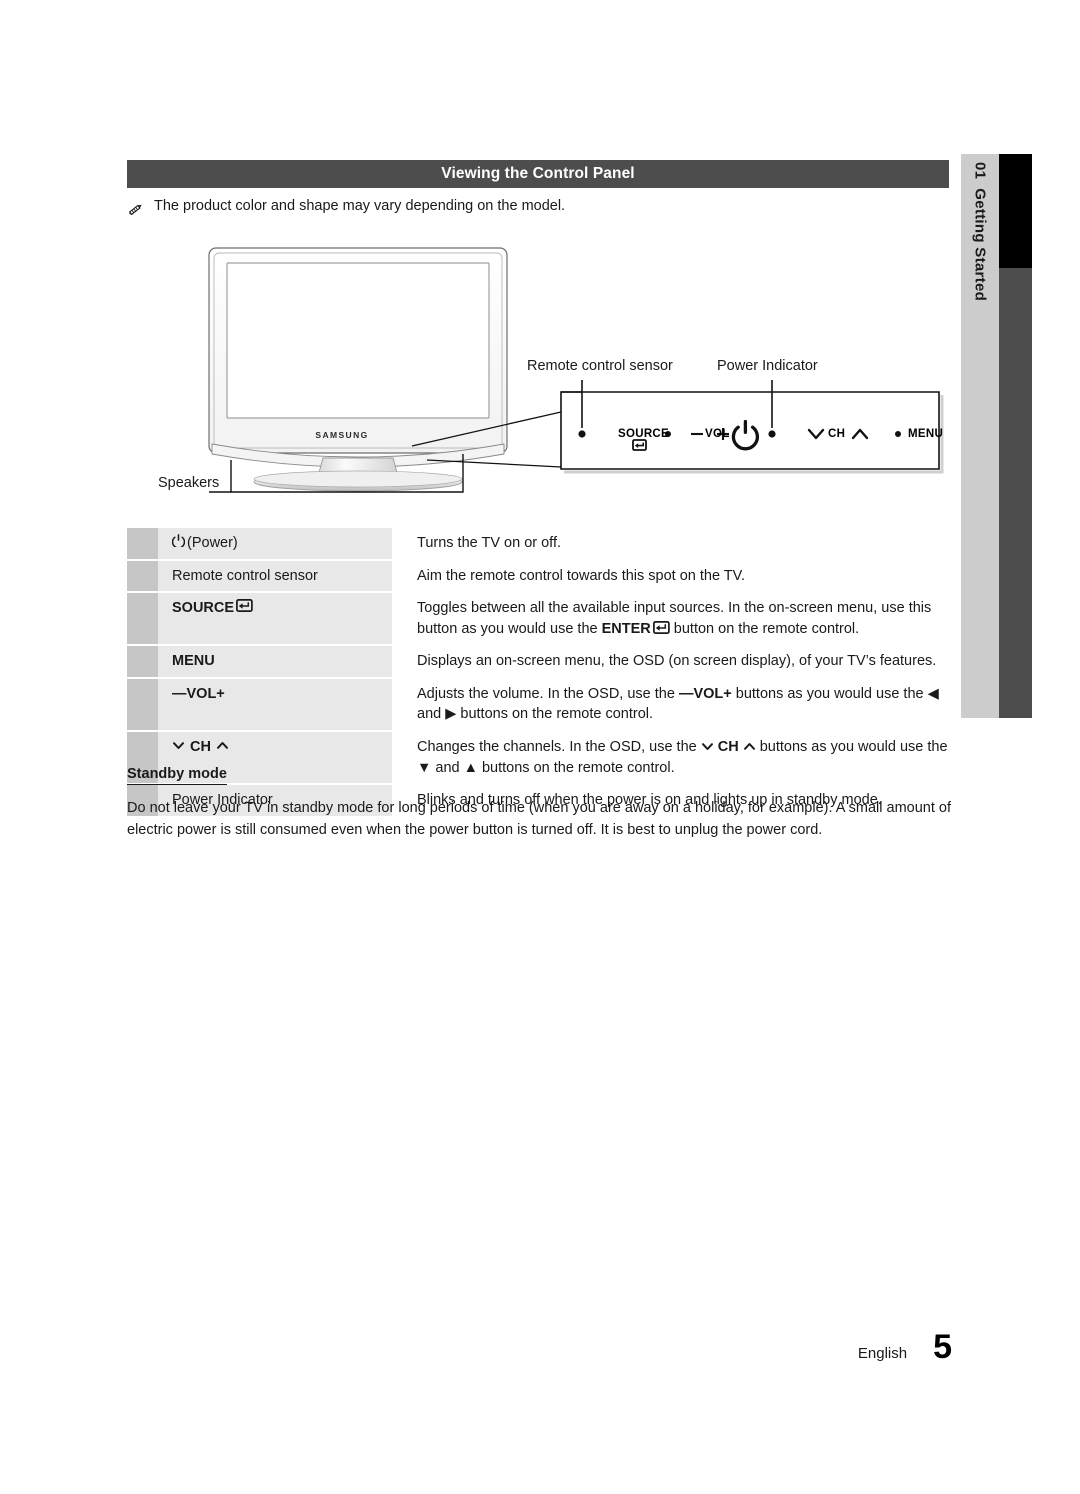 The image size is (1080, 1494). Describe the element at coordinates (193, 661) in the screenshot. I see `row-label-text: MENU` at that location.